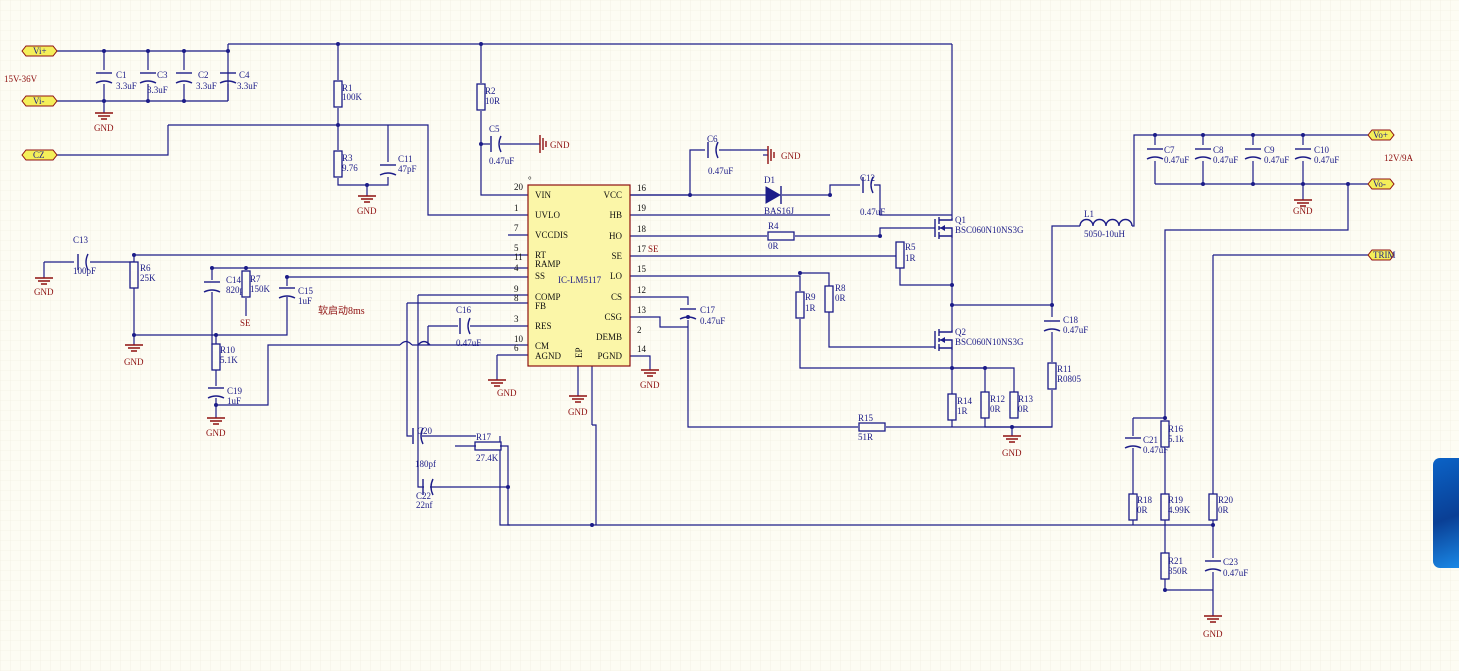 The height and width of the screenshot is (671, 1459). Describe the element at coordinates (548, 264) in the screenshot. I see `ic-pin-name: RAMP` at that location.